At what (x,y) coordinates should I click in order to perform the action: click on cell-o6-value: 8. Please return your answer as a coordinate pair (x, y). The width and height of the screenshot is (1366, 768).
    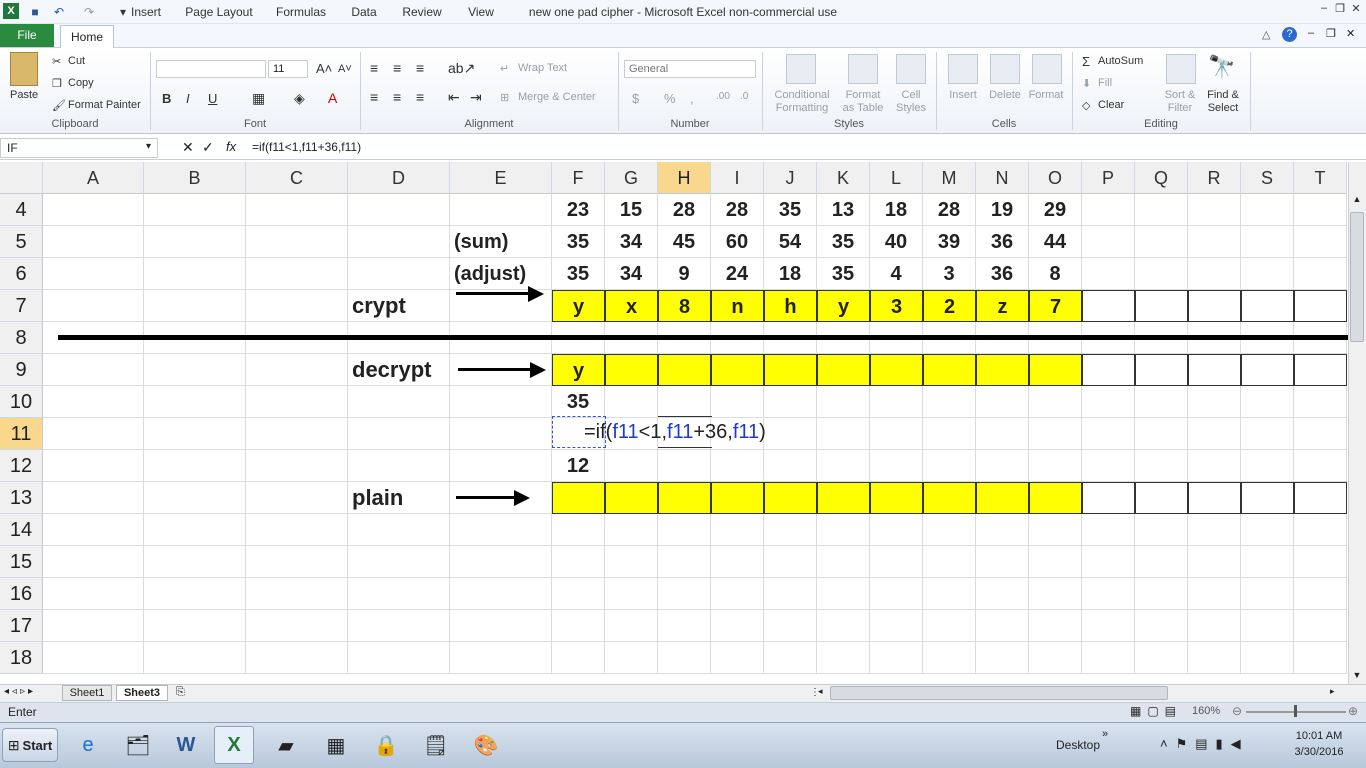
    Looking at the image, I should click on (1055, 274).